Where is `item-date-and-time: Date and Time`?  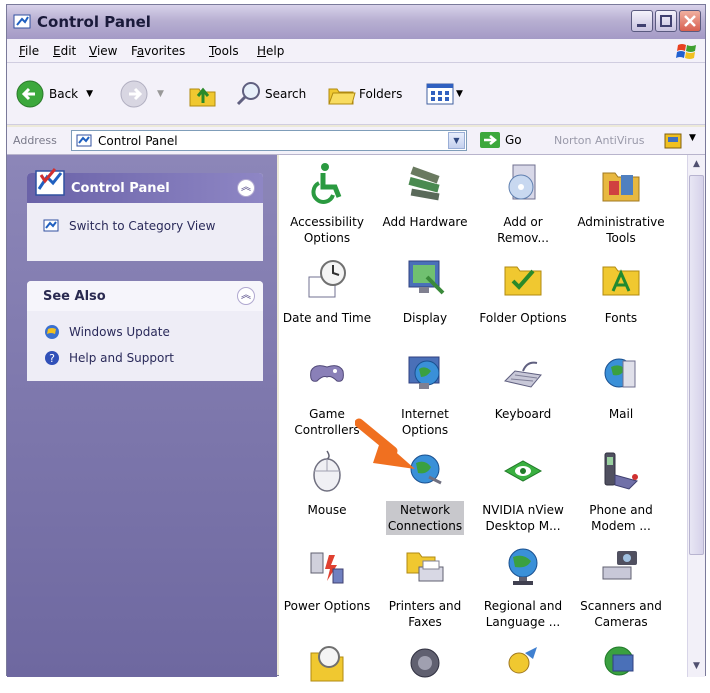
item-date-and-time: Date and Time is located at coordinates (327, 292).